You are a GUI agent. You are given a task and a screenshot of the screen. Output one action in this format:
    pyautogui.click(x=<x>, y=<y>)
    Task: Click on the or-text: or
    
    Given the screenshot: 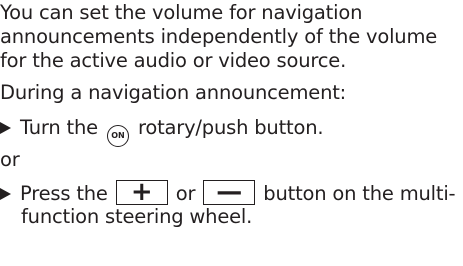 What is the action you would take?
    pyautogui.click(x=10, y=159)
    